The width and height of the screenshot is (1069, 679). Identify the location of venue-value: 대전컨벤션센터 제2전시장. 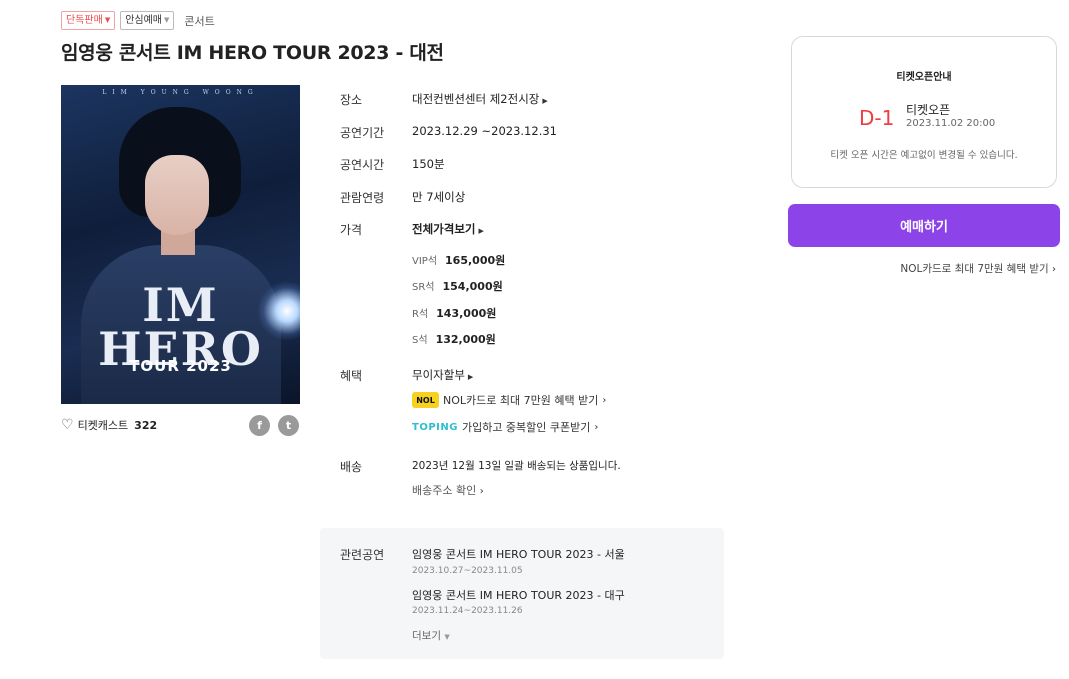
(476, 99).